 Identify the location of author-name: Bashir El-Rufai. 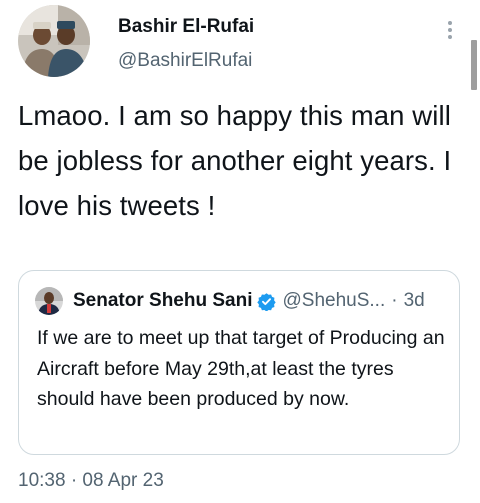
(186, 27).